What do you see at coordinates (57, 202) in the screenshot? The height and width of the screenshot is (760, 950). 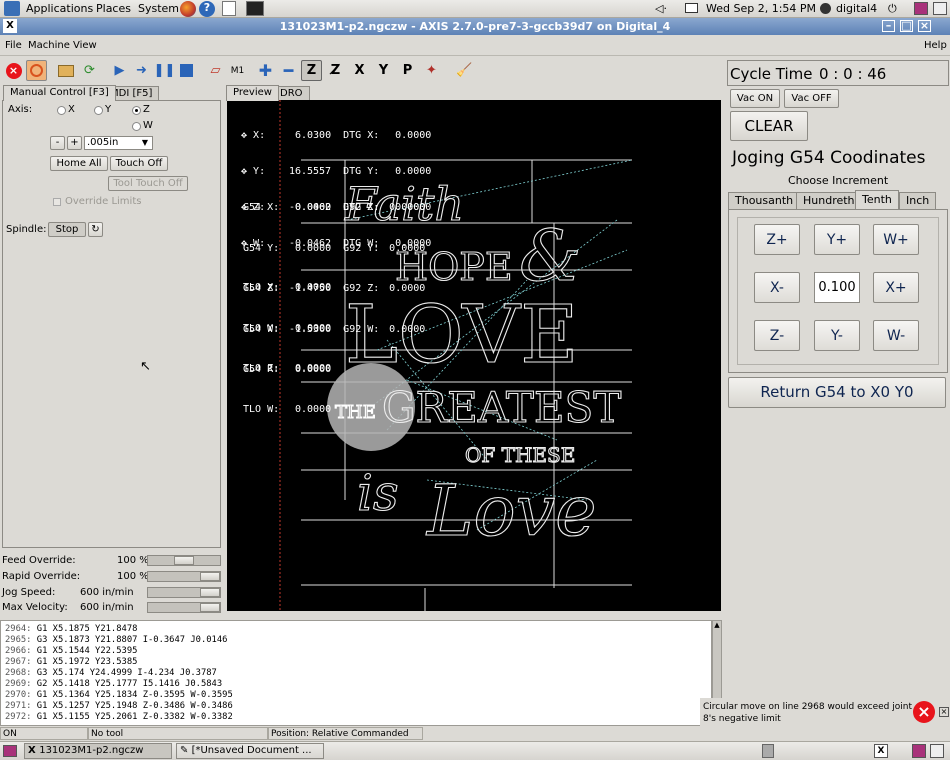 I see `override-limits-checkbox` at bounding box center [57, 202].